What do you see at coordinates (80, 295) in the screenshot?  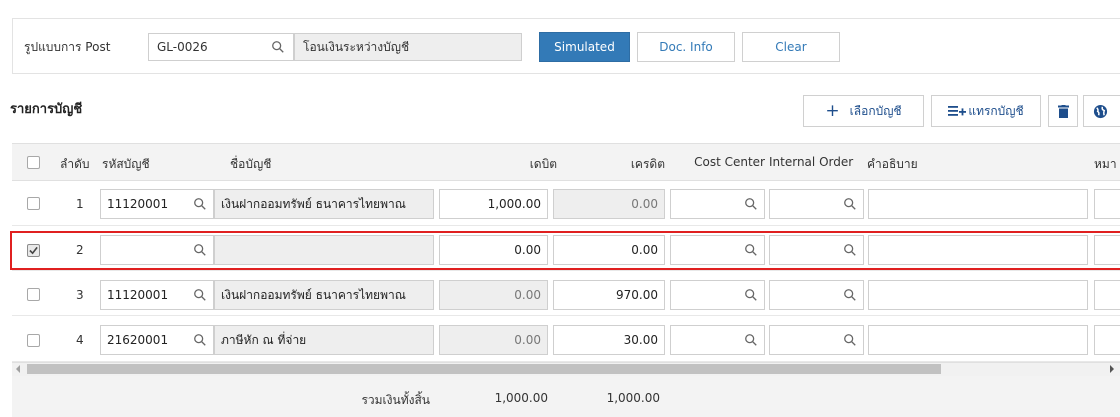 I see `row-seq: 3` at bounding box center [80, 295].